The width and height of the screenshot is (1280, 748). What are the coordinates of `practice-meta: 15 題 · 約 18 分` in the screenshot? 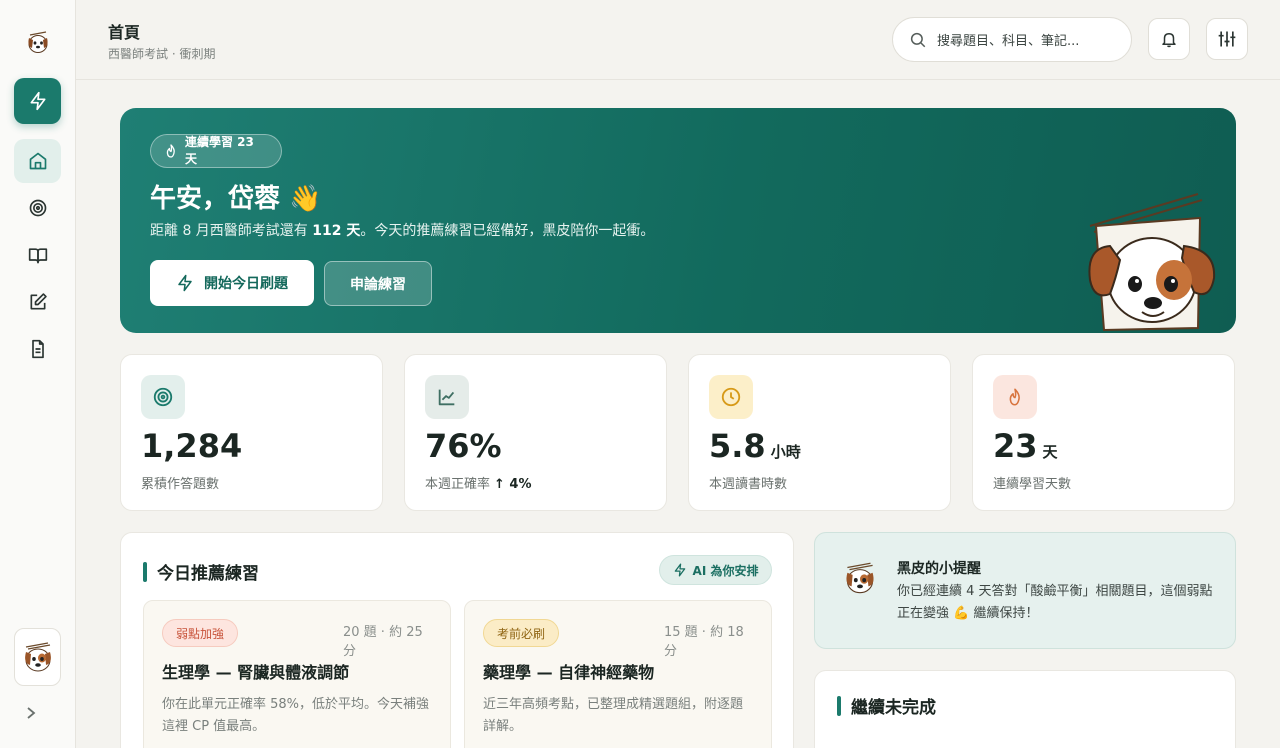 It's located at (704, 642).